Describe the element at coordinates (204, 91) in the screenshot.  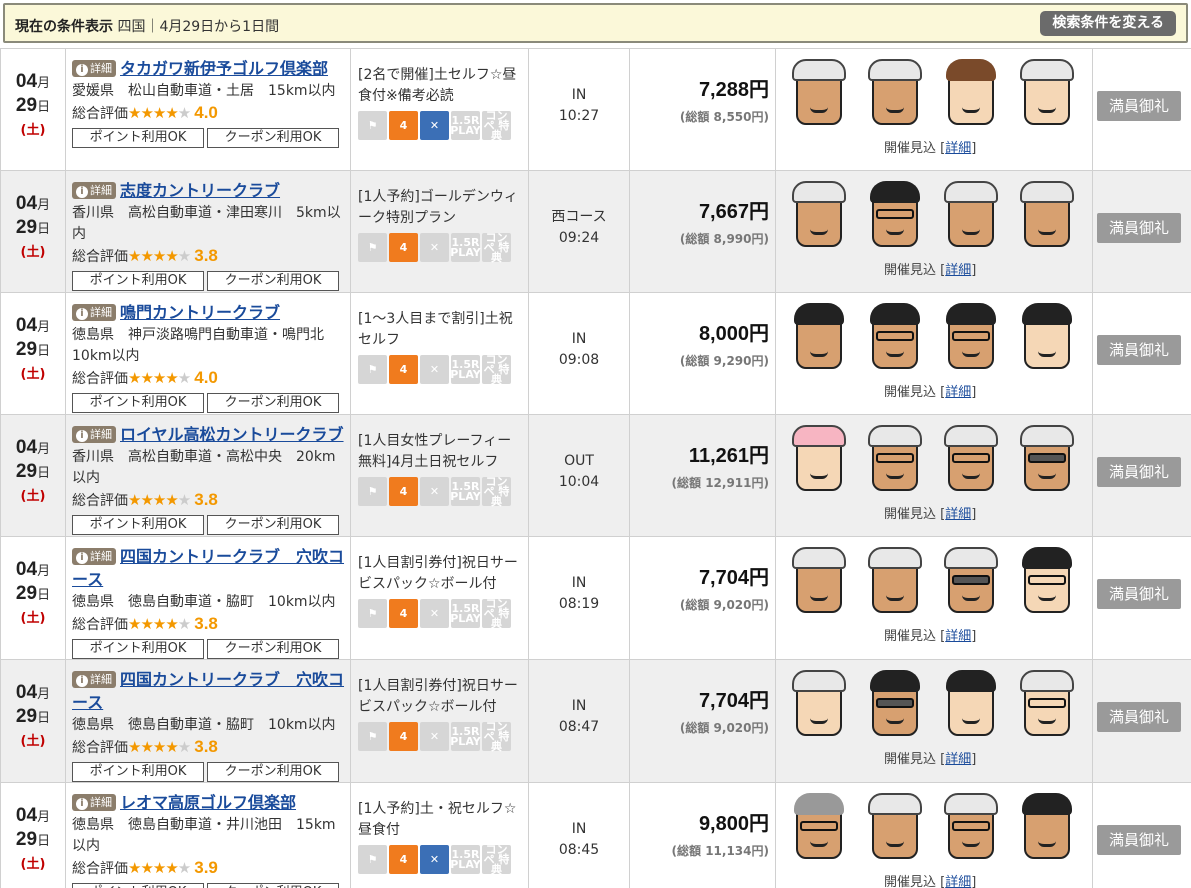
I see `course-location: 愛媛県 松山自動車道・土居 15km以内` at that location.